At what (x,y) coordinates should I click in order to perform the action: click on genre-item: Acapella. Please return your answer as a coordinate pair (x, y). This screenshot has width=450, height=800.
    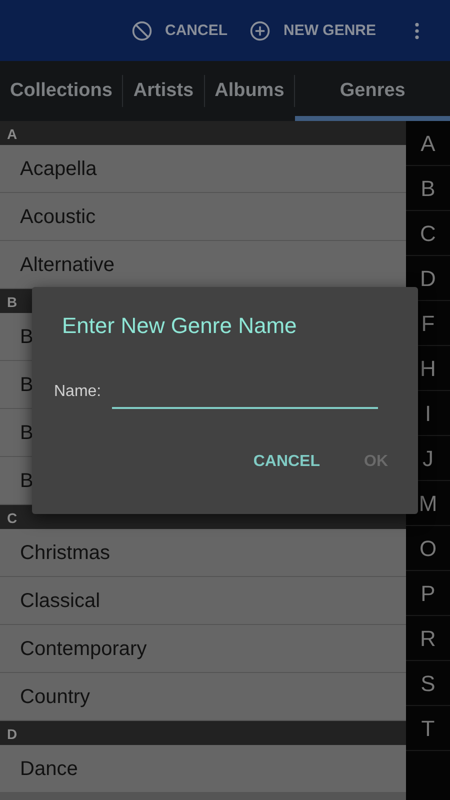
    Looking at the image, I should click on (203, 169).